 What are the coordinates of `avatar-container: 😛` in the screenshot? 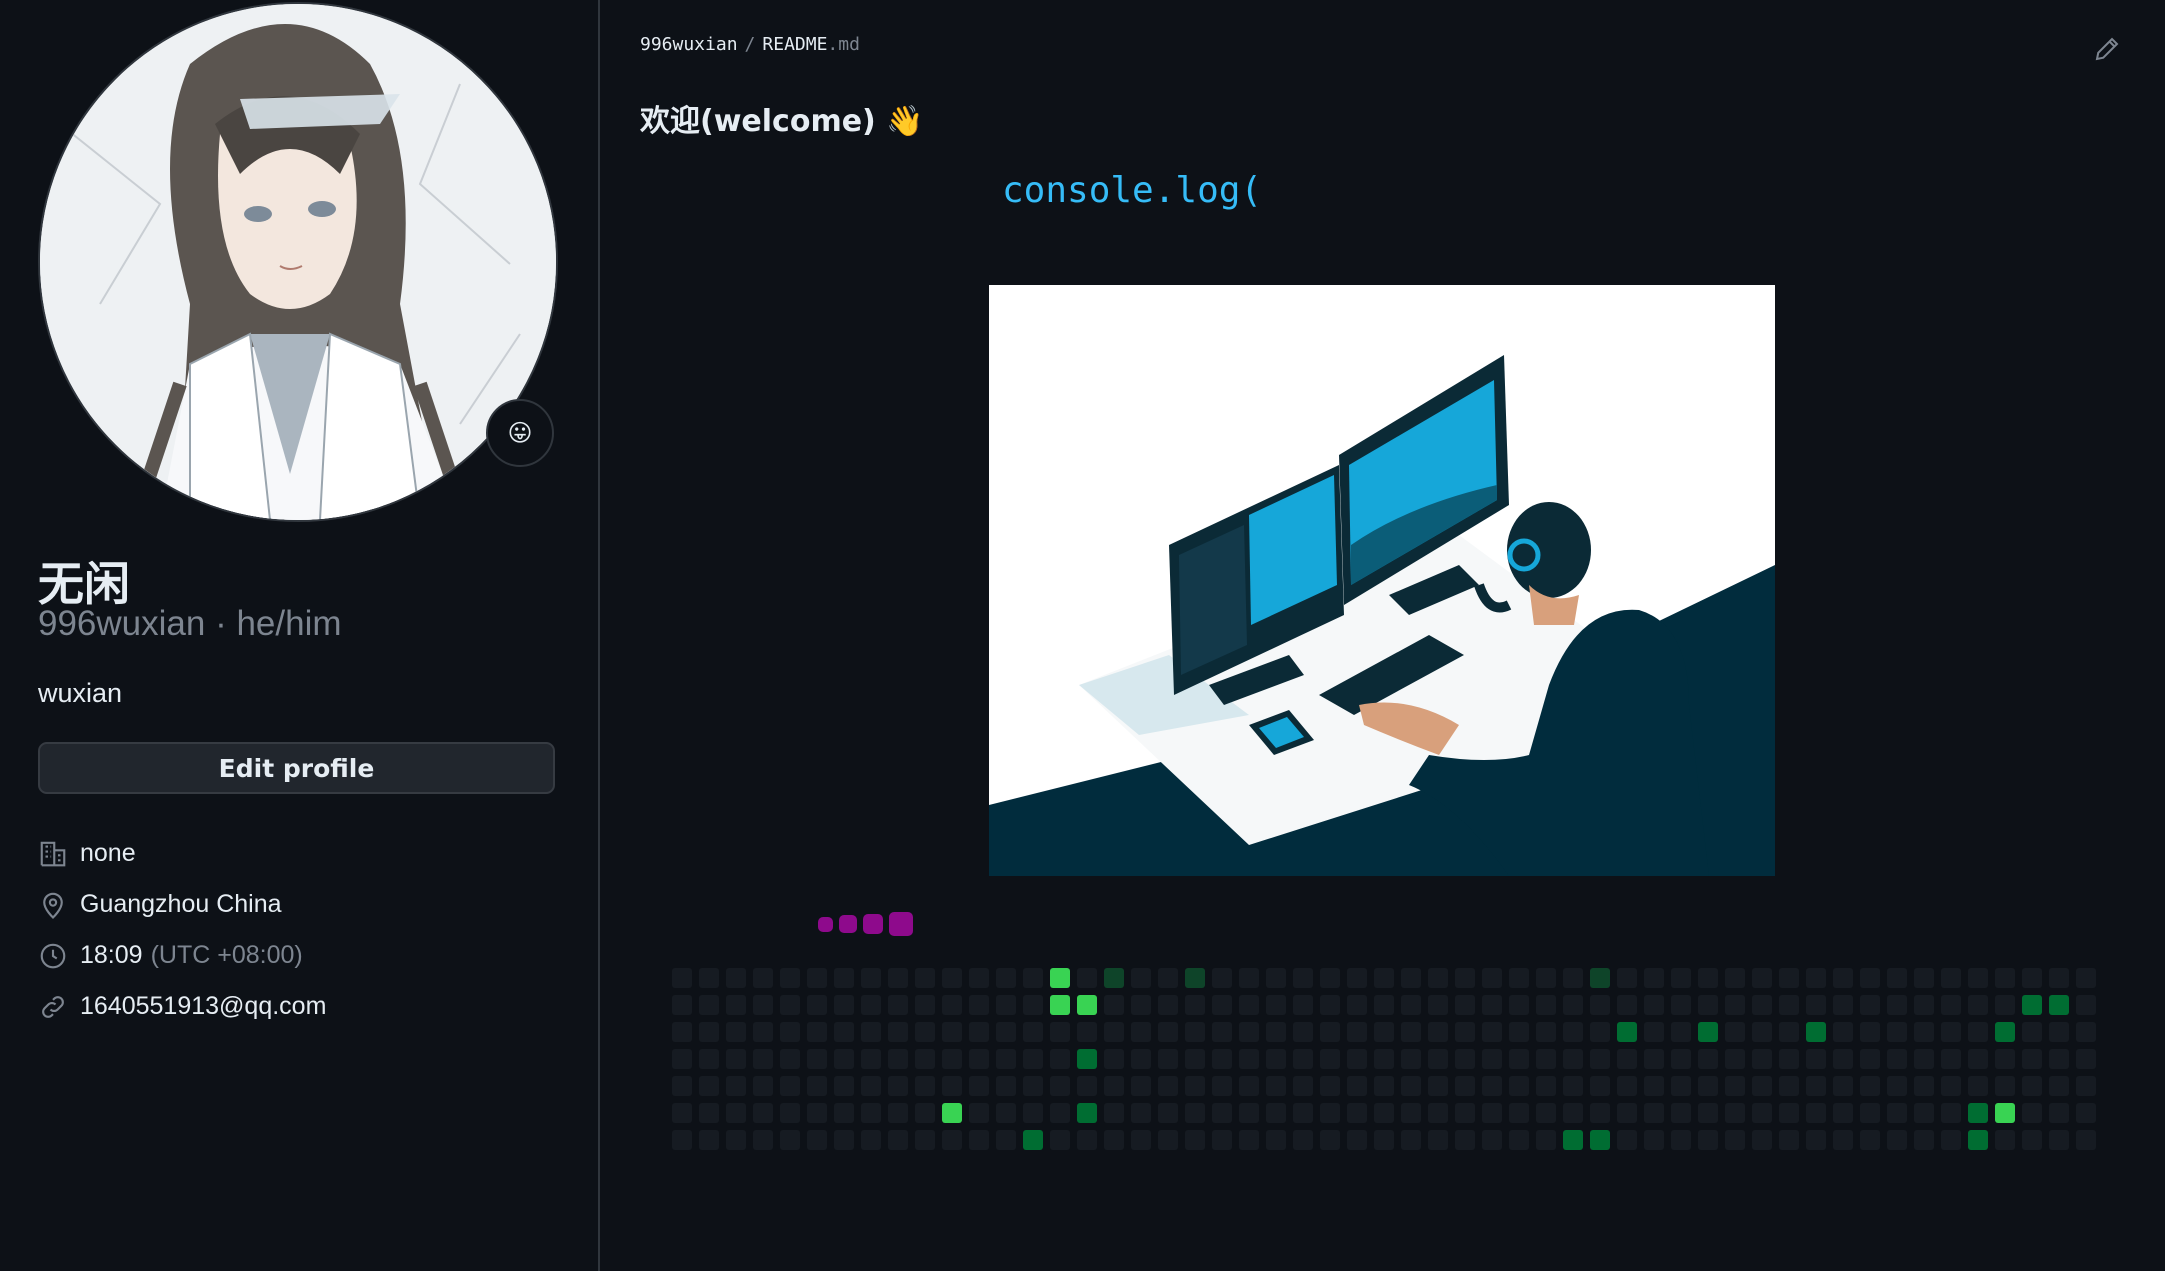 It's located at (298, 262).